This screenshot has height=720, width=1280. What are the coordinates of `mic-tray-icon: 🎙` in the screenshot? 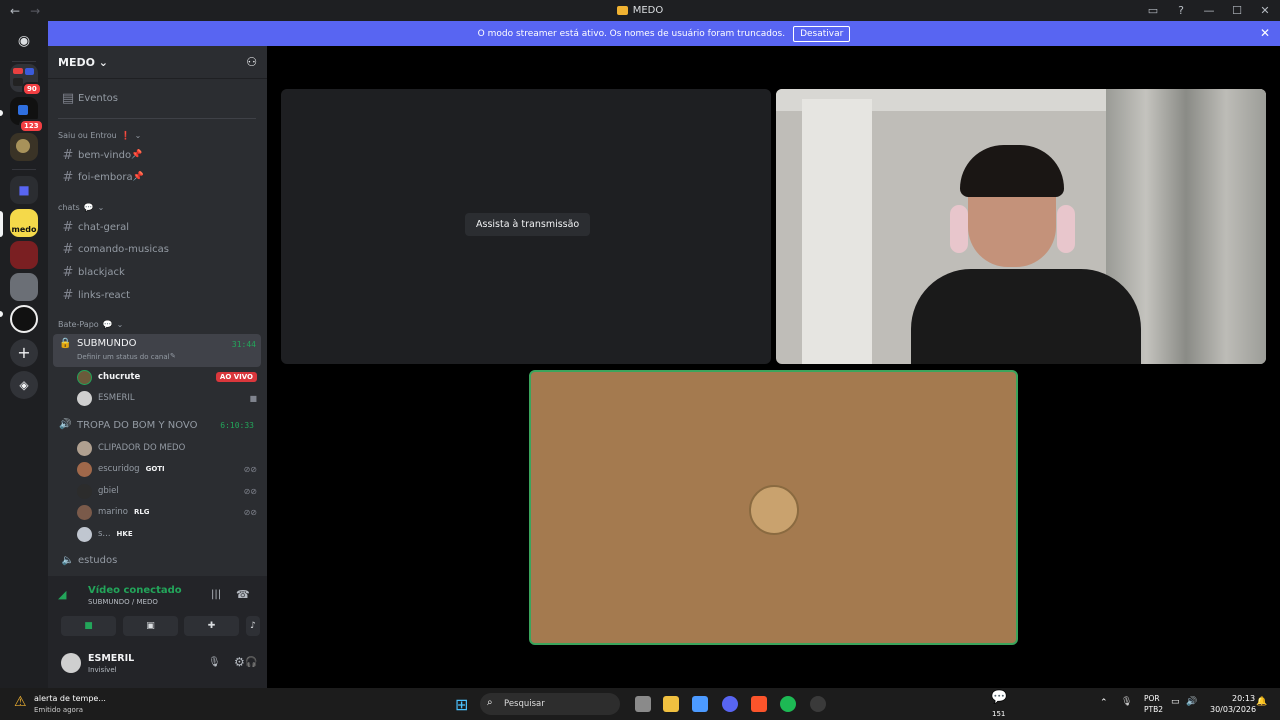 It's located at (1126, 702).